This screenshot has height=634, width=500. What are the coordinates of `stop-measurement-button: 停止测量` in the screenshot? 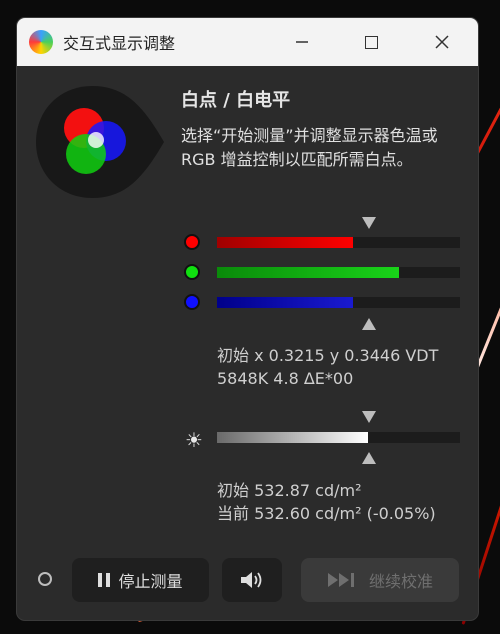 It's located at (140, 580).